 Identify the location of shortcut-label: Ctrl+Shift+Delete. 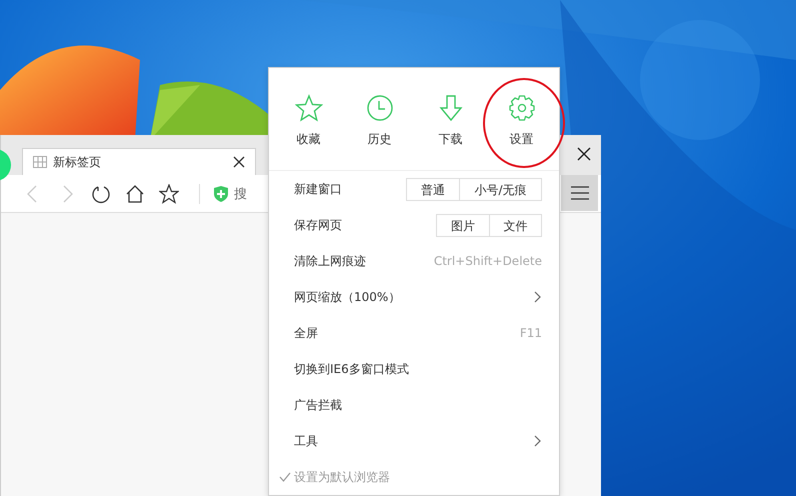
(488, 261).